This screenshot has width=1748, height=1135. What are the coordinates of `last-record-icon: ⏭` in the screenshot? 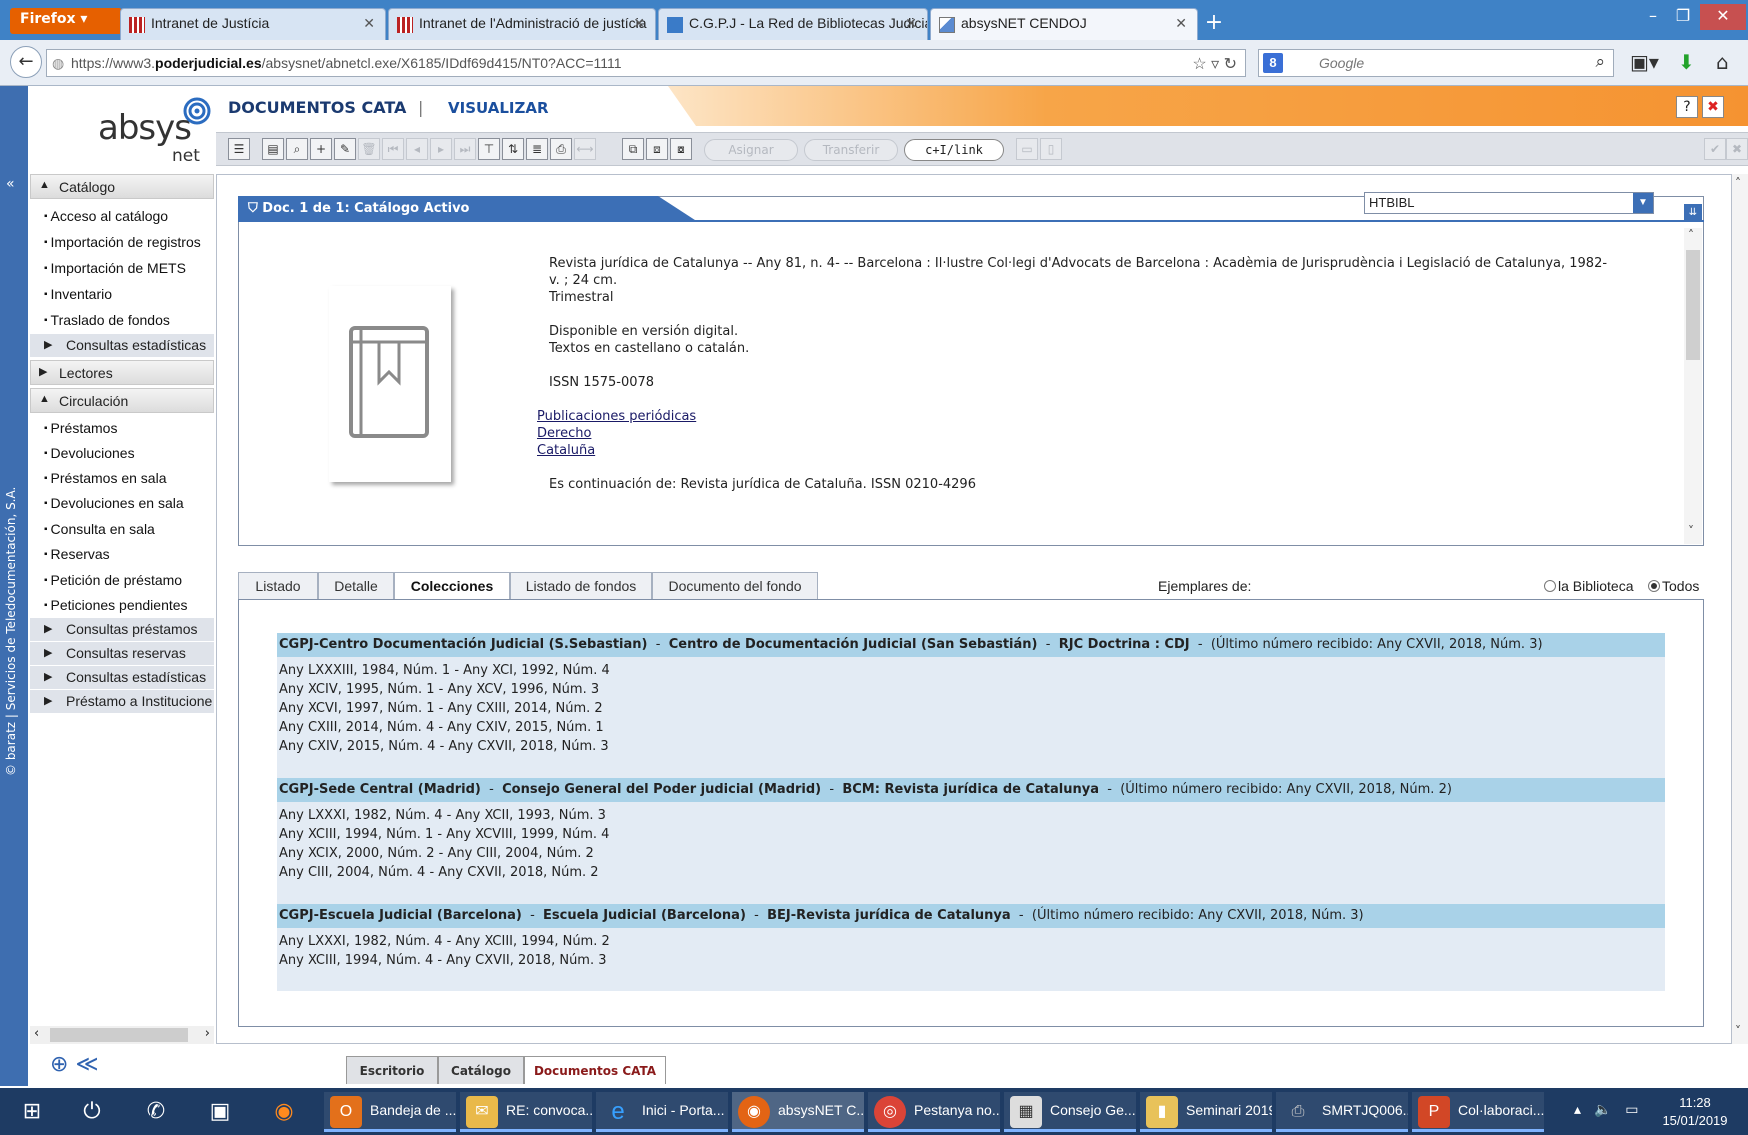 It's located at (465, 149).